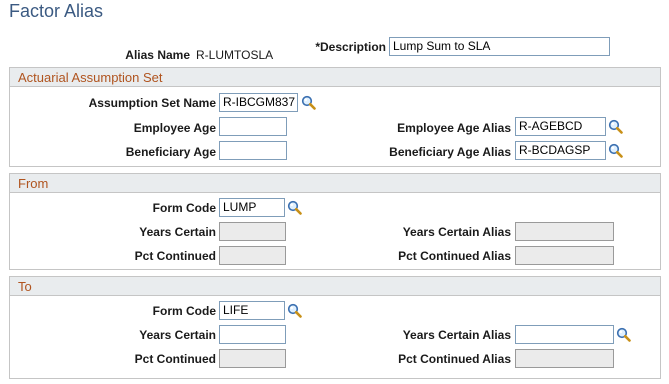 This screenshot has height=384, width=669. Describe the element at coordinates (157, 55) in the screenshot. I see `alias-name-label: Alias Name` at that location.